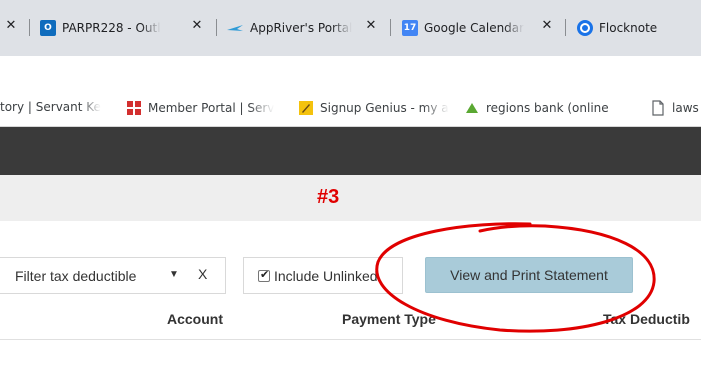 The image size is (701, 366). I want to click on tab-label: Flocknote, so click(628, 28).